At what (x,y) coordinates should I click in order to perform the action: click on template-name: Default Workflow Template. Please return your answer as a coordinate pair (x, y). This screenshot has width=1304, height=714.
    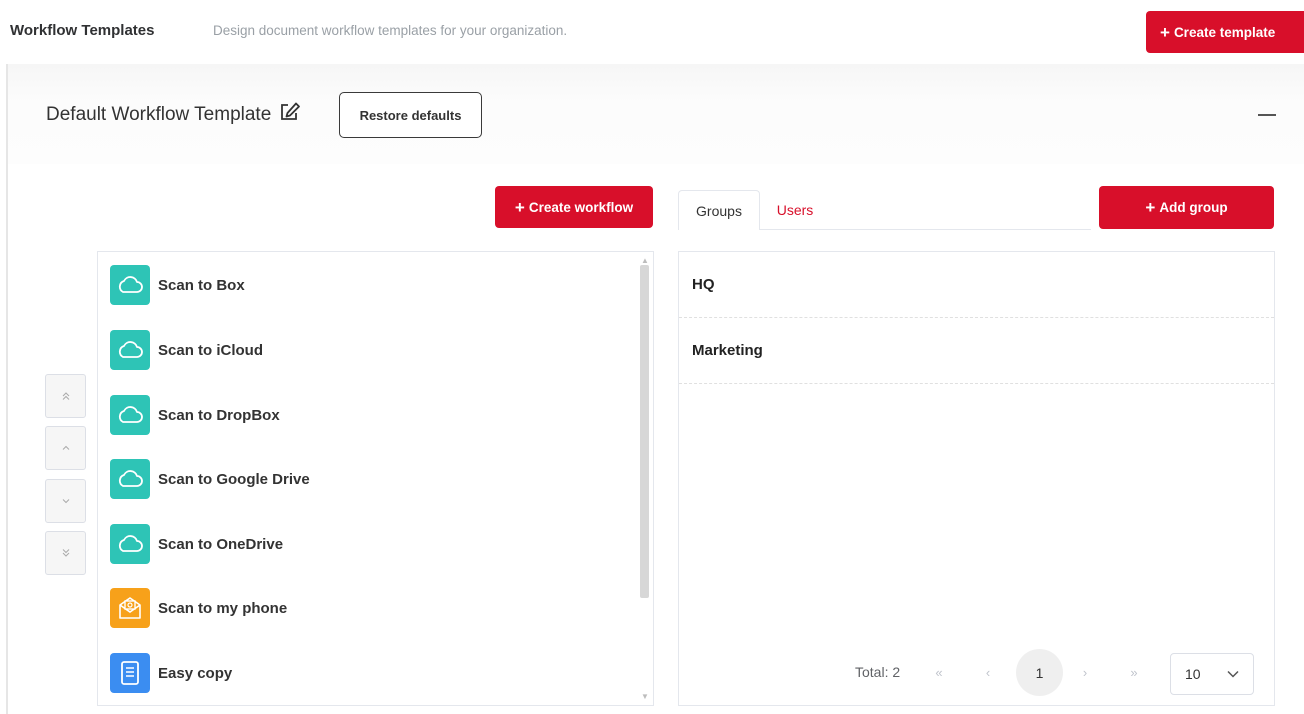
    Looking at the image, I should click on (173, 115).